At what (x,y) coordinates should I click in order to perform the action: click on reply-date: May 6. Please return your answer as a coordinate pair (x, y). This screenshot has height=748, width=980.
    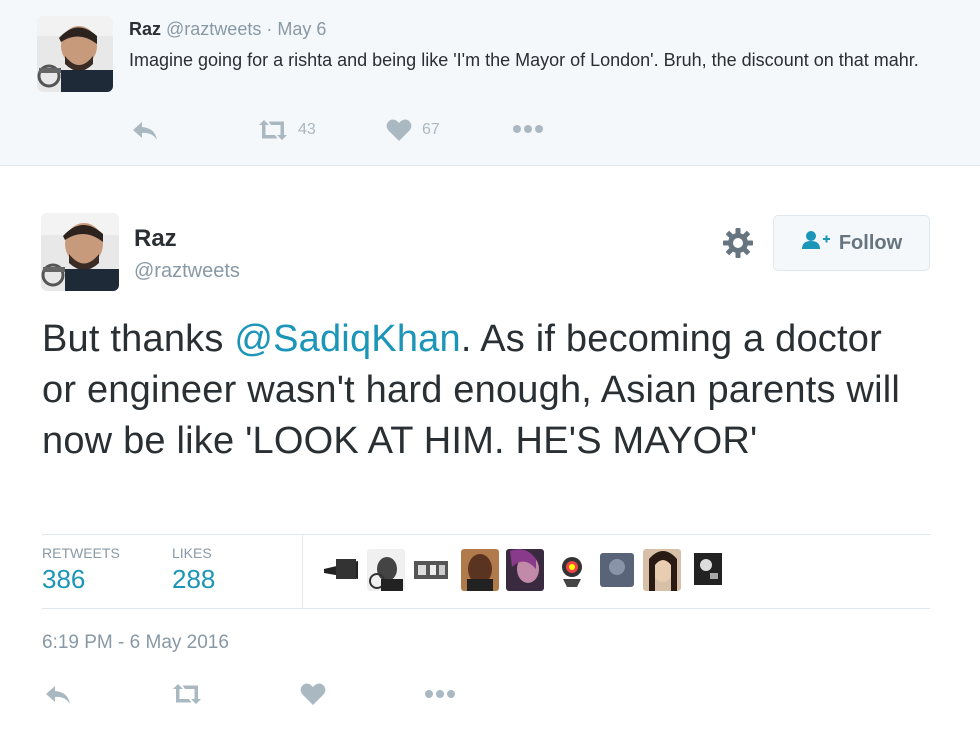
    Looking at the image, I should click on (301, 29).